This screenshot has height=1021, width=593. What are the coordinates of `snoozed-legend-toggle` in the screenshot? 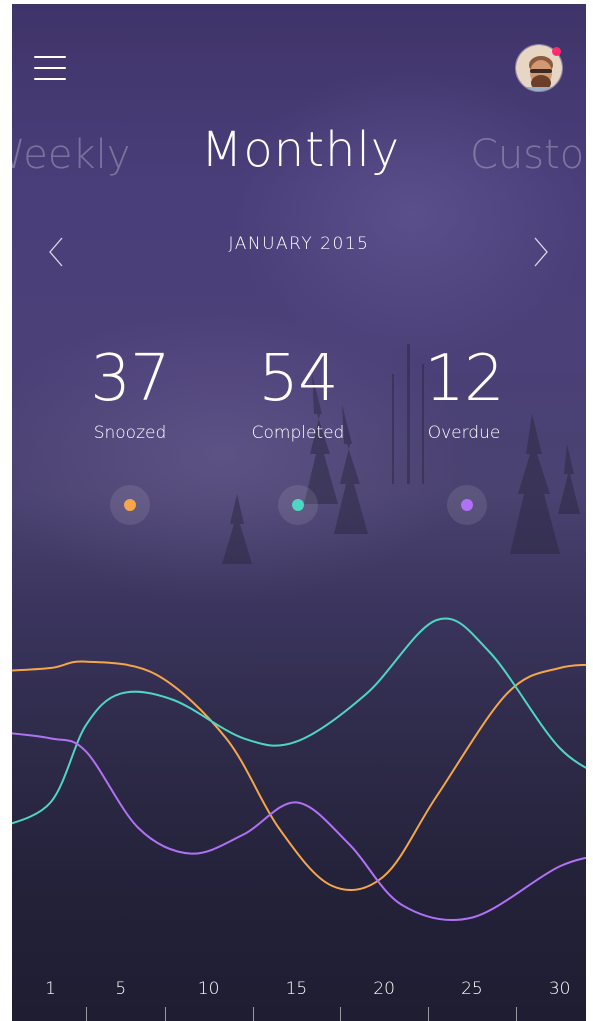 It's located at (130, 505).